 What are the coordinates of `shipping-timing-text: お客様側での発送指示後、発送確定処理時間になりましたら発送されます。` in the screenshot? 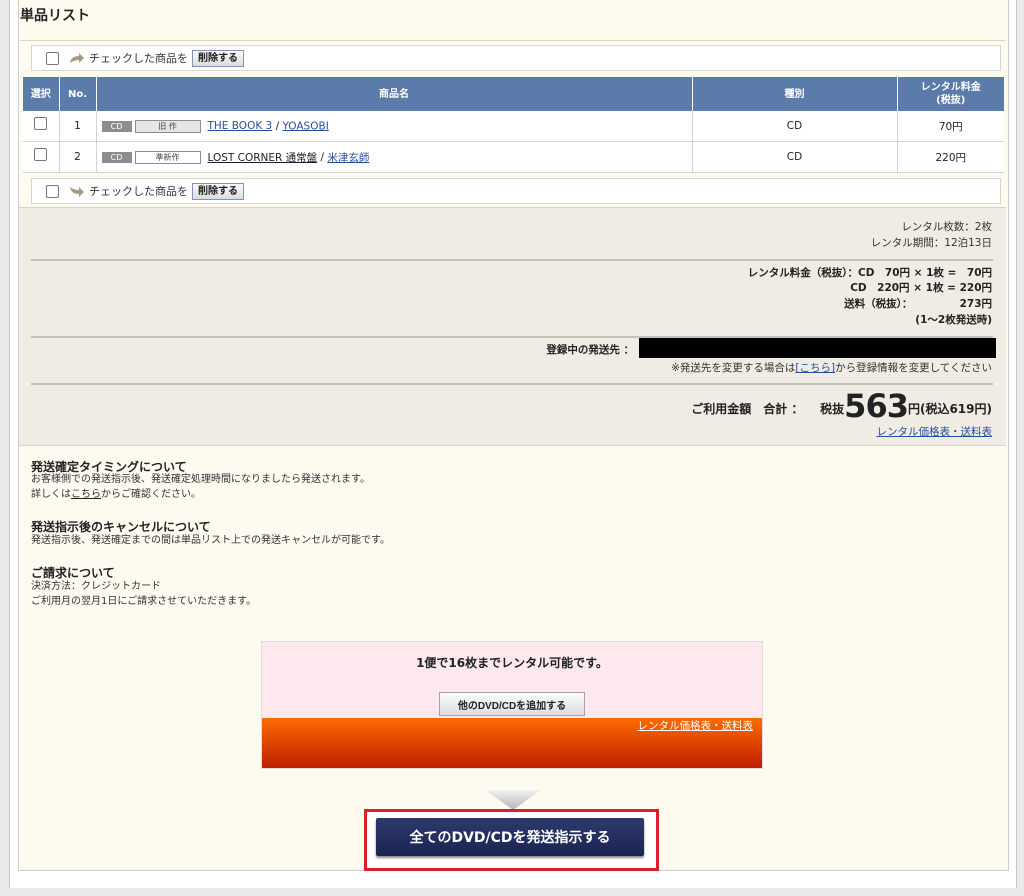 It's located at (200, 479).